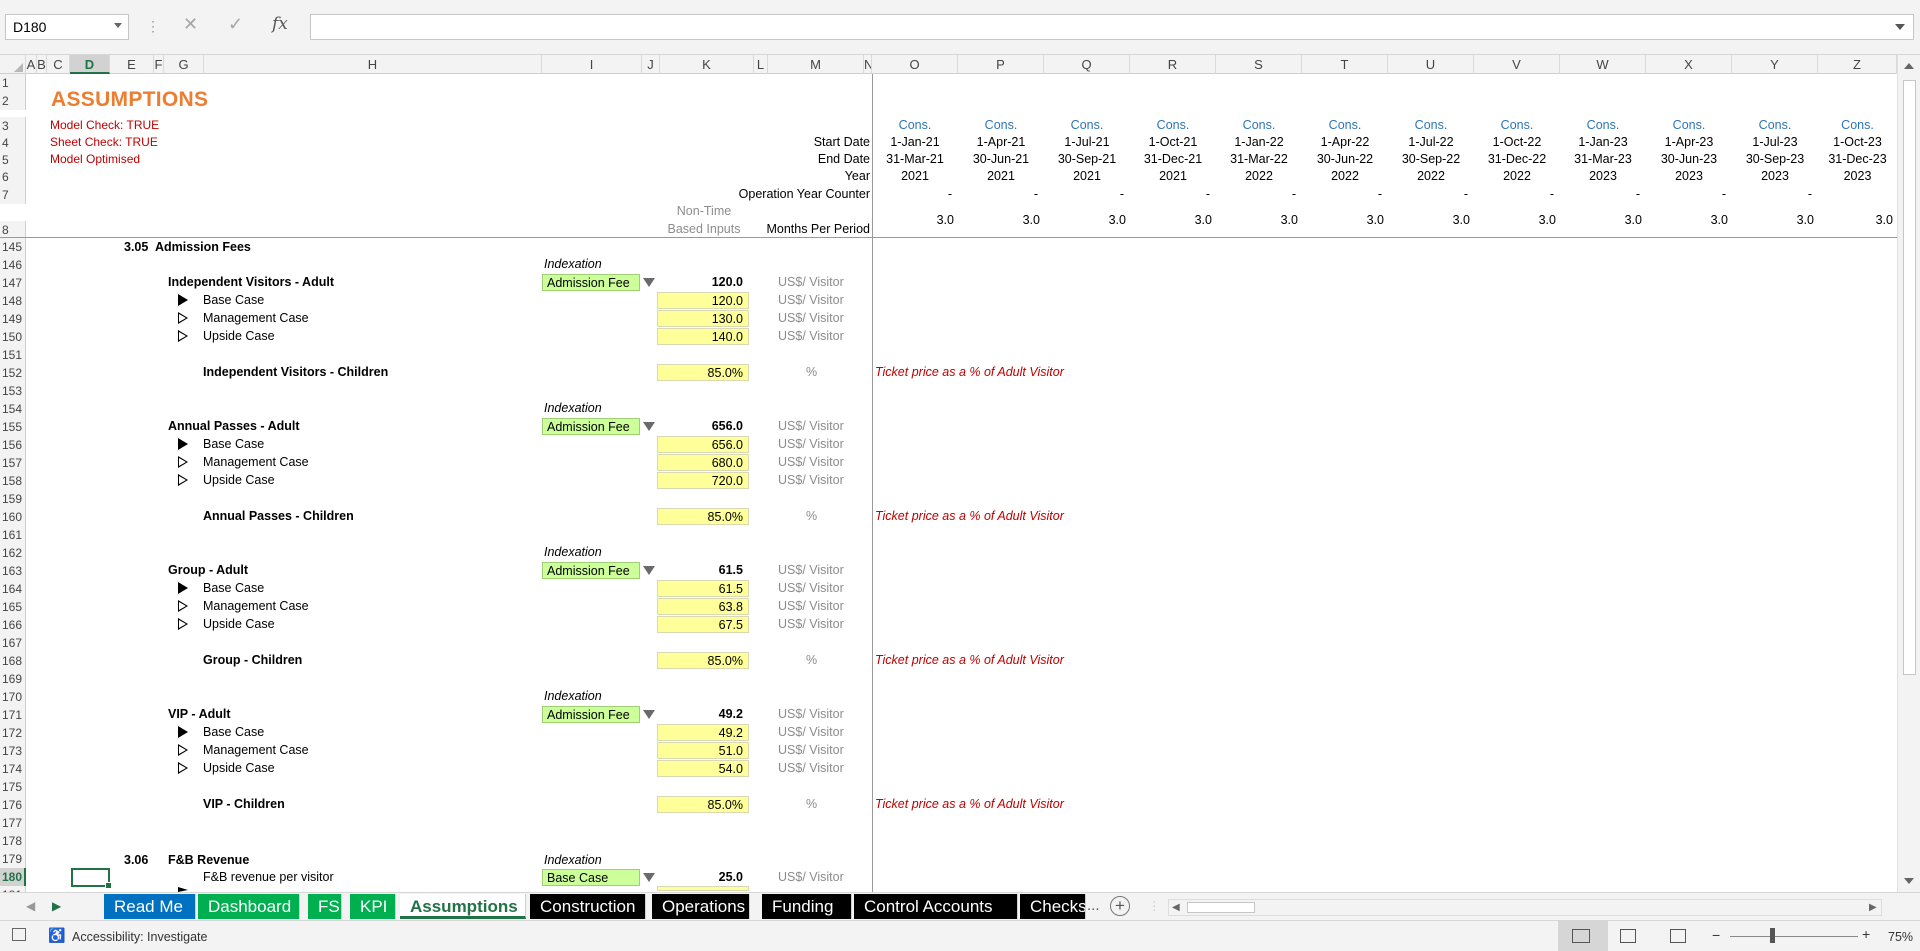 The image size is (1920, 951). Describe the element at coordinates (701, 570) in the screenshot. I see `selected-fee-value: 61.5` at that location.